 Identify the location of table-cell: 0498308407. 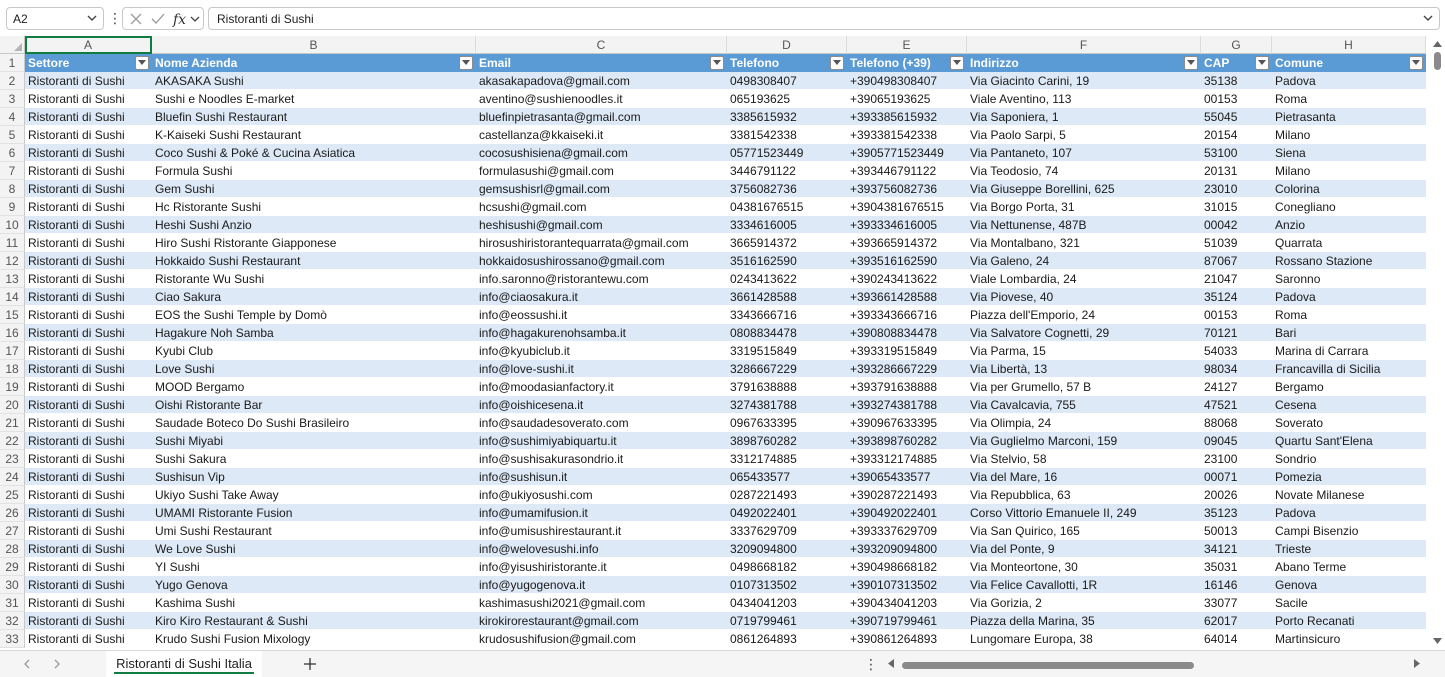
(787, 81).